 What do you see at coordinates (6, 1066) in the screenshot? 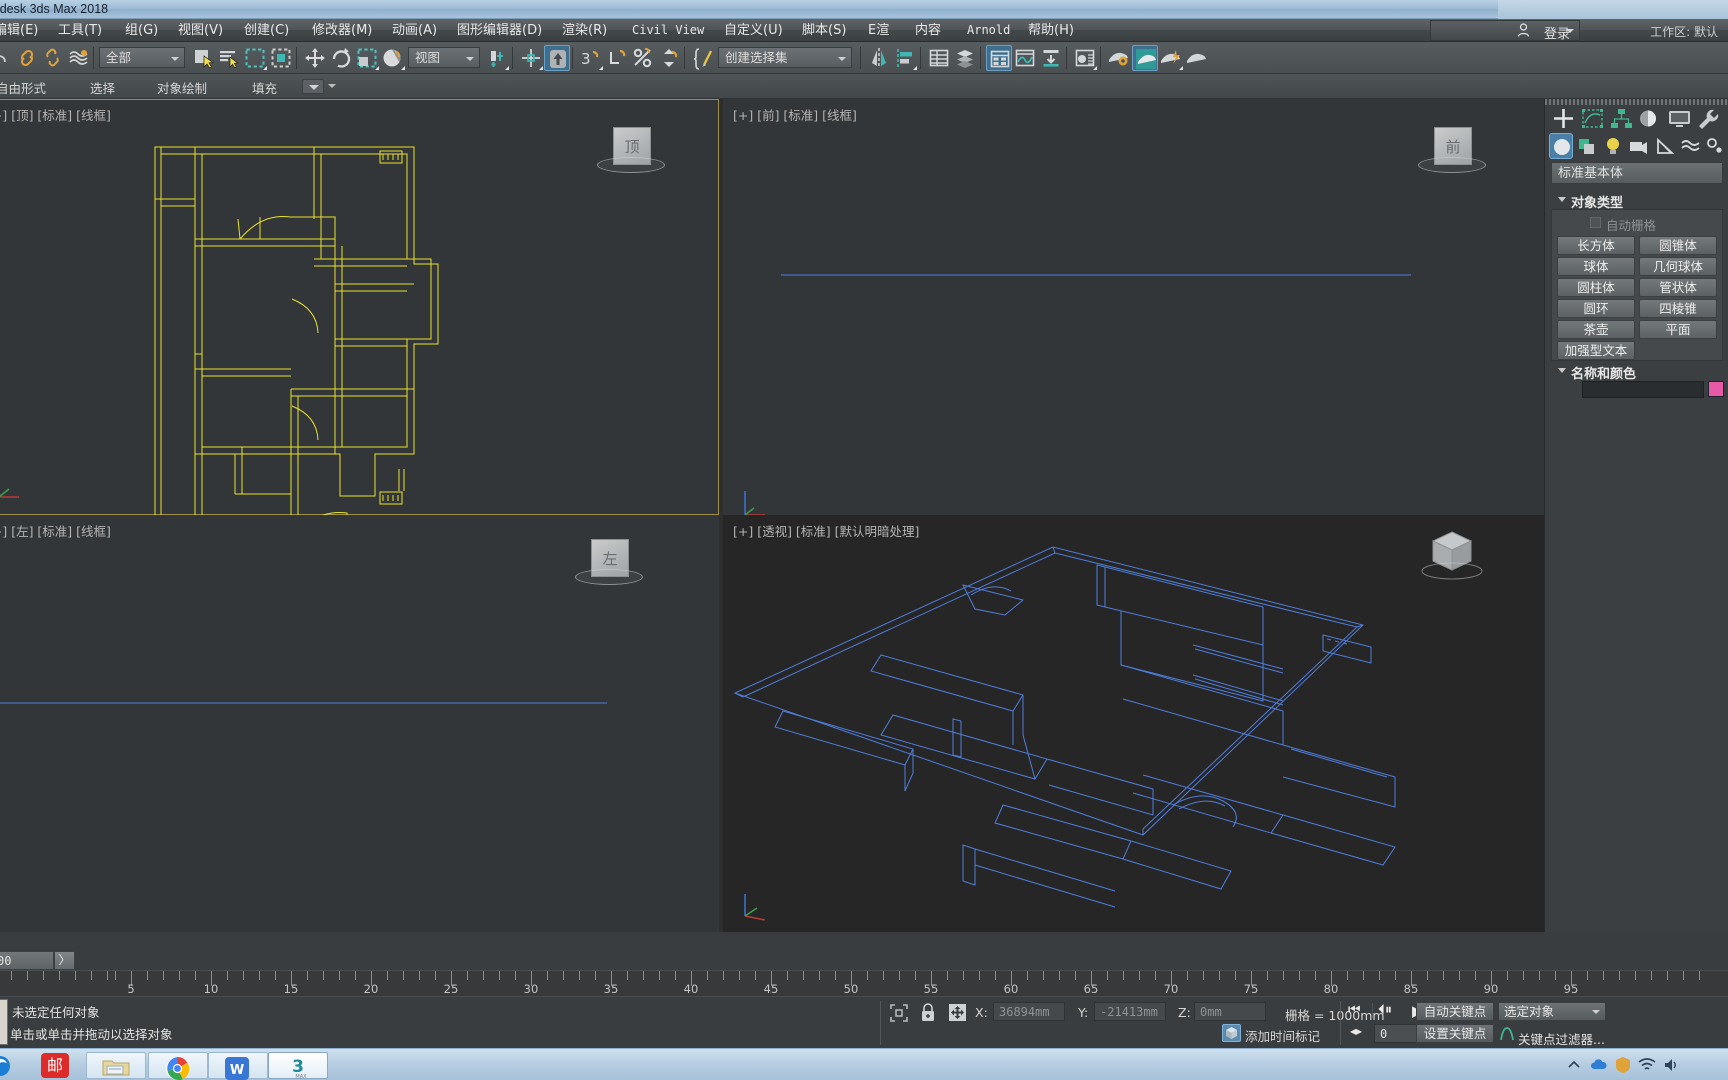
I see `edge-icon` at bounding box center [6, 1066].